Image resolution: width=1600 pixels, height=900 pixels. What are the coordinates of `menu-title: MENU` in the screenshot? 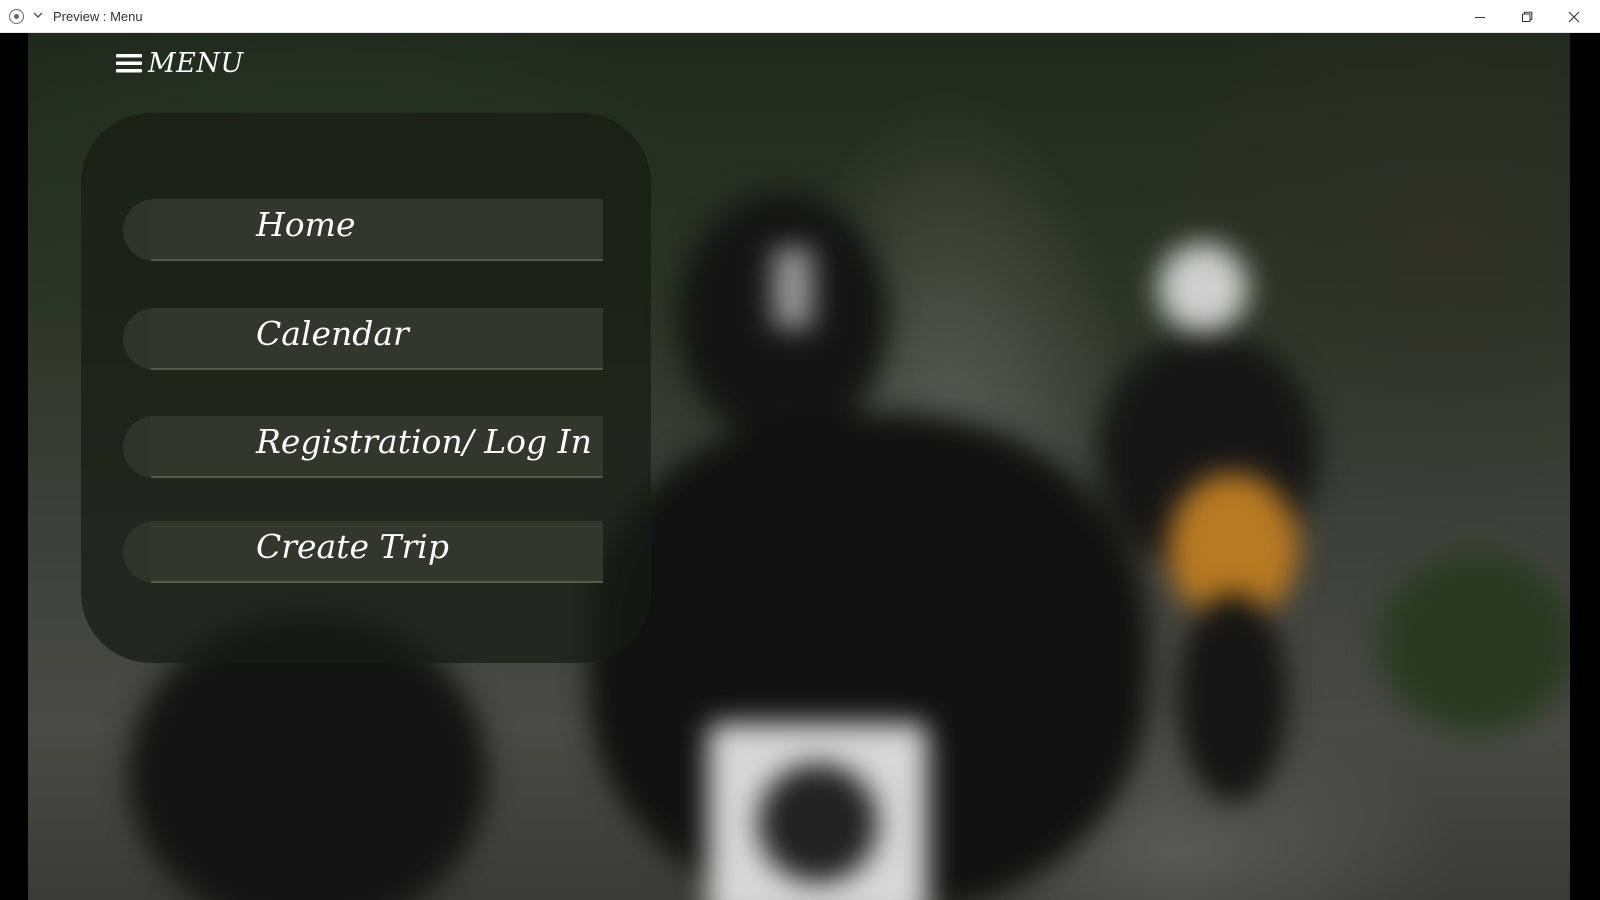 It's located at (196, 63).